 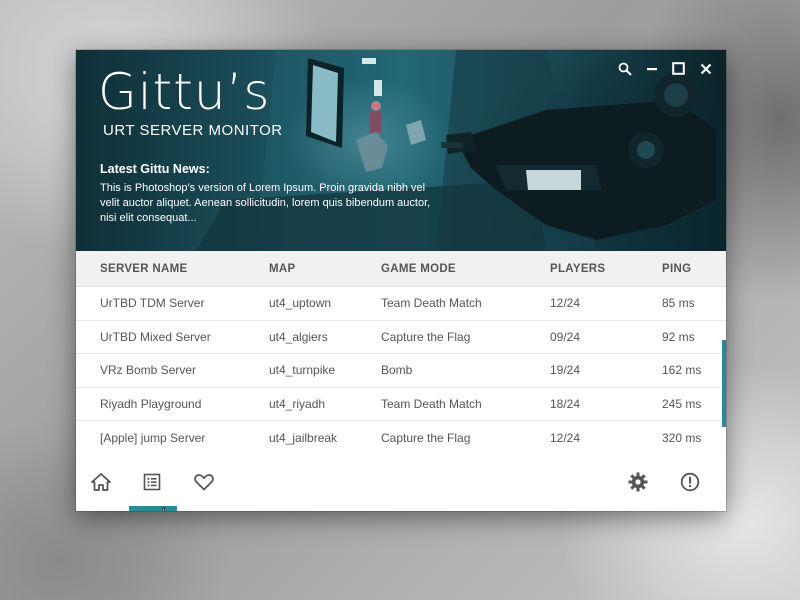 I want to click on server-name-cell: Riyadh Playground, so click(x=151, y=404).